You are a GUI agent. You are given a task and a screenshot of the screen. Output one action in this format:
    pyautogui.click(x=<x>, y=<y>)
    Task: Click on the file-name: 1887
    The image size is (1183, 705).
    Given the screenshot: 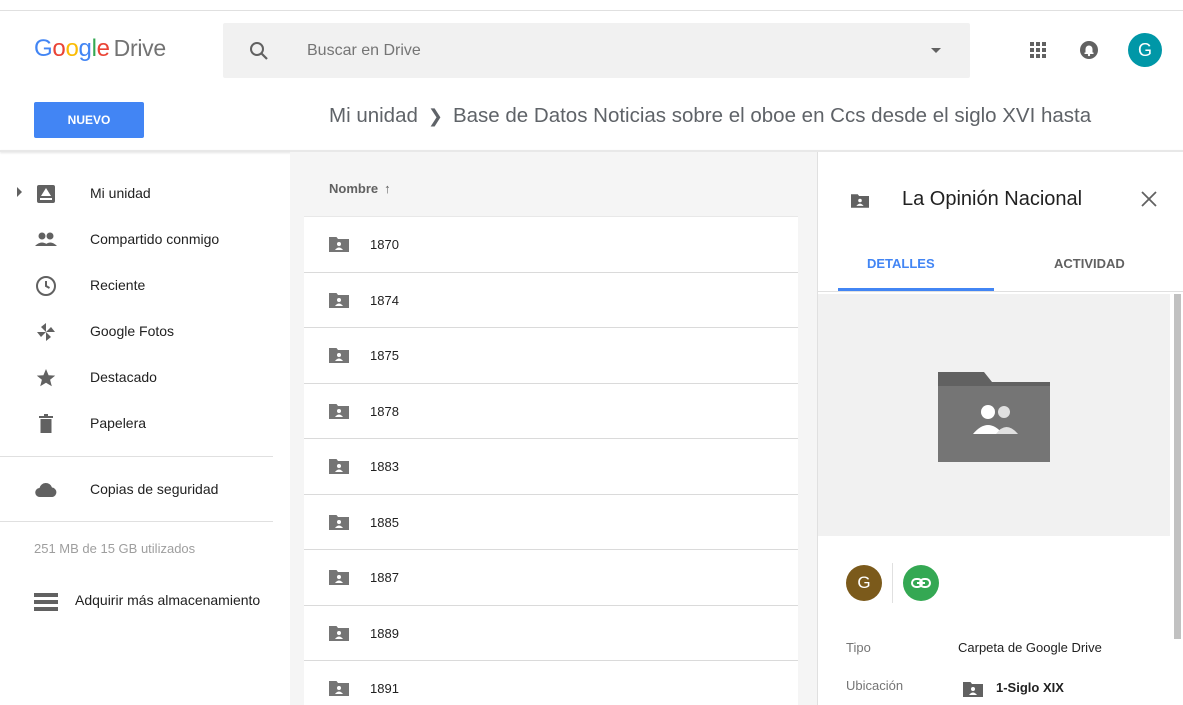 What is the action you would take?
    pyautogui.click(x=384, y=577)
    